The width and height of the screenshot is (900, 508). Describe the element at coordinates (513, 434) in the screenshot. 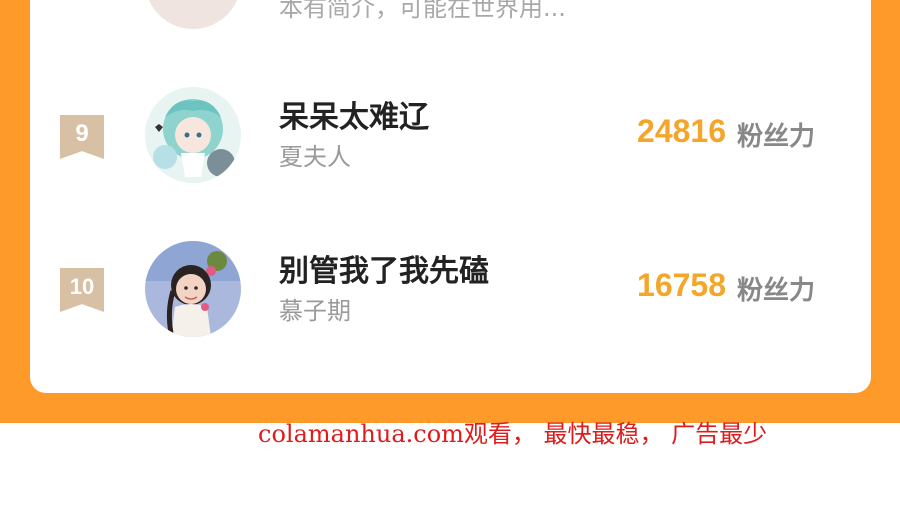

I see `watermark-text: colamanhua.com观看， 最快最稳， 广告最少` at that location.